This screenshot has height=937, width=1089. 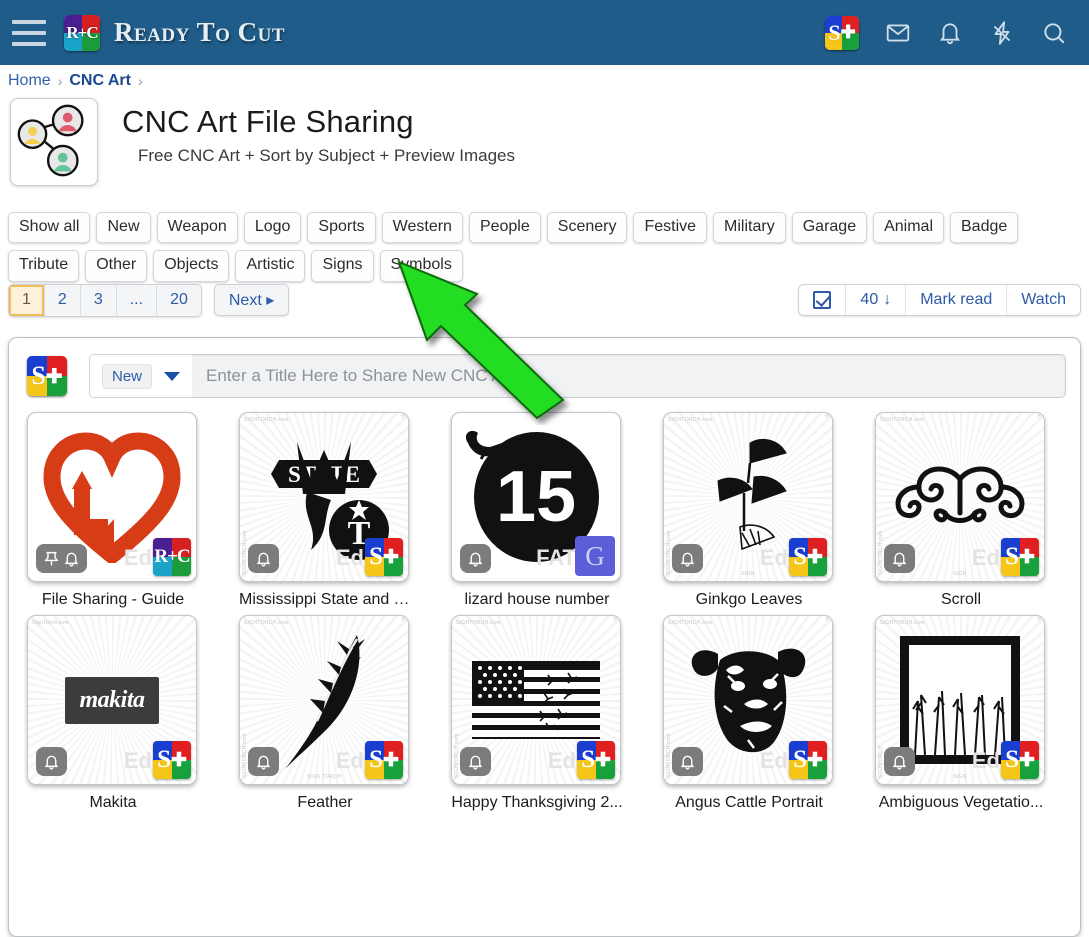 I want to click on share-title-input, so click(x=629, y=376).